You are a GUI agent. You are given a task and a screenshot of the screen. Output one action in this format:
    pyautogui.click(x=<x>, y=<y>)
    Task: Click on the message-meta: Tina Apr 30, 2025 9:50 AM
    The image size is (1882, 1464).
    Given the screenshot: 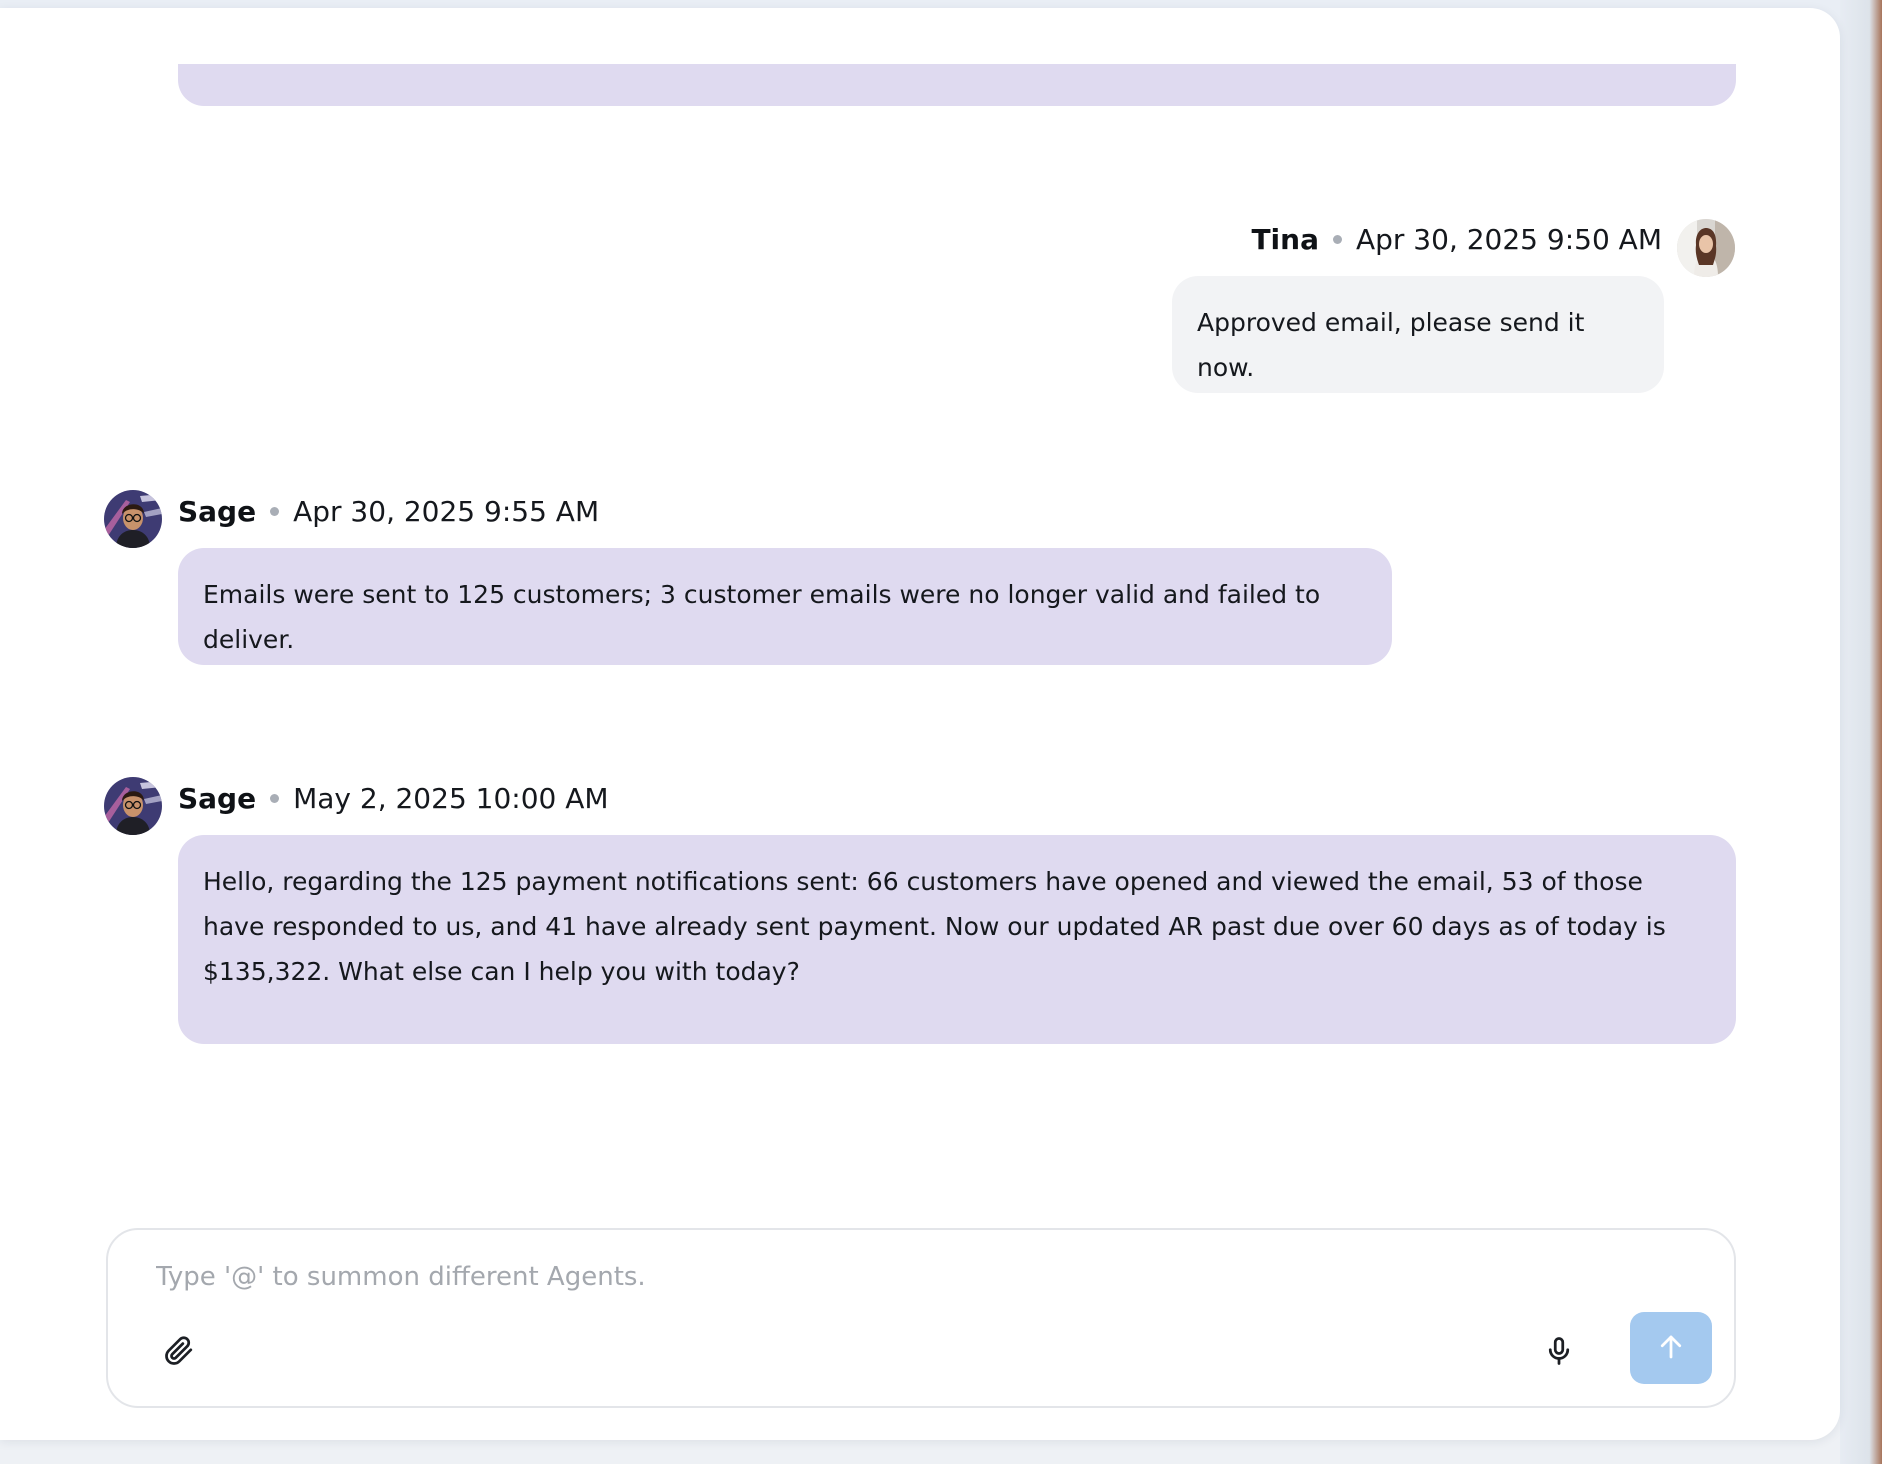 What is the action you would take?
    pyautogui.click(x=1456, y=239)
    